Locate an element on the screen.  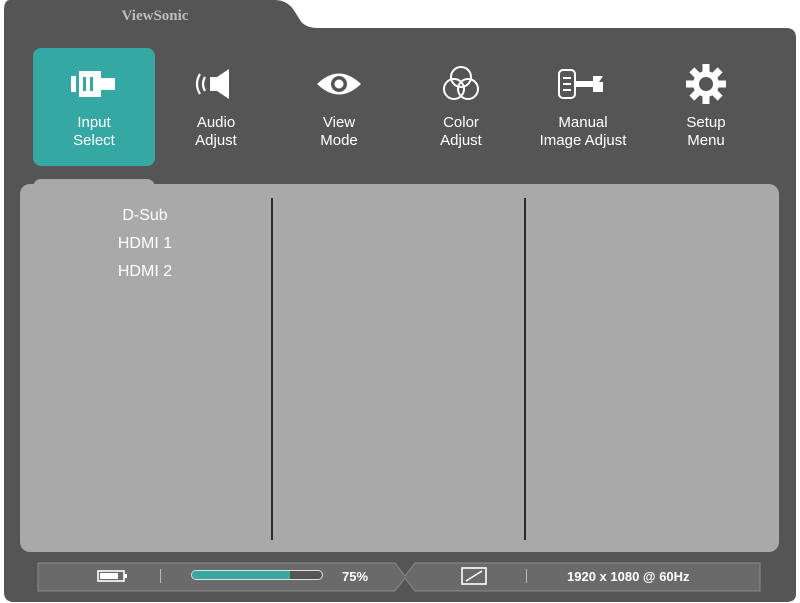
tab-label: Setup Menu is located at coordinates (706, 131).